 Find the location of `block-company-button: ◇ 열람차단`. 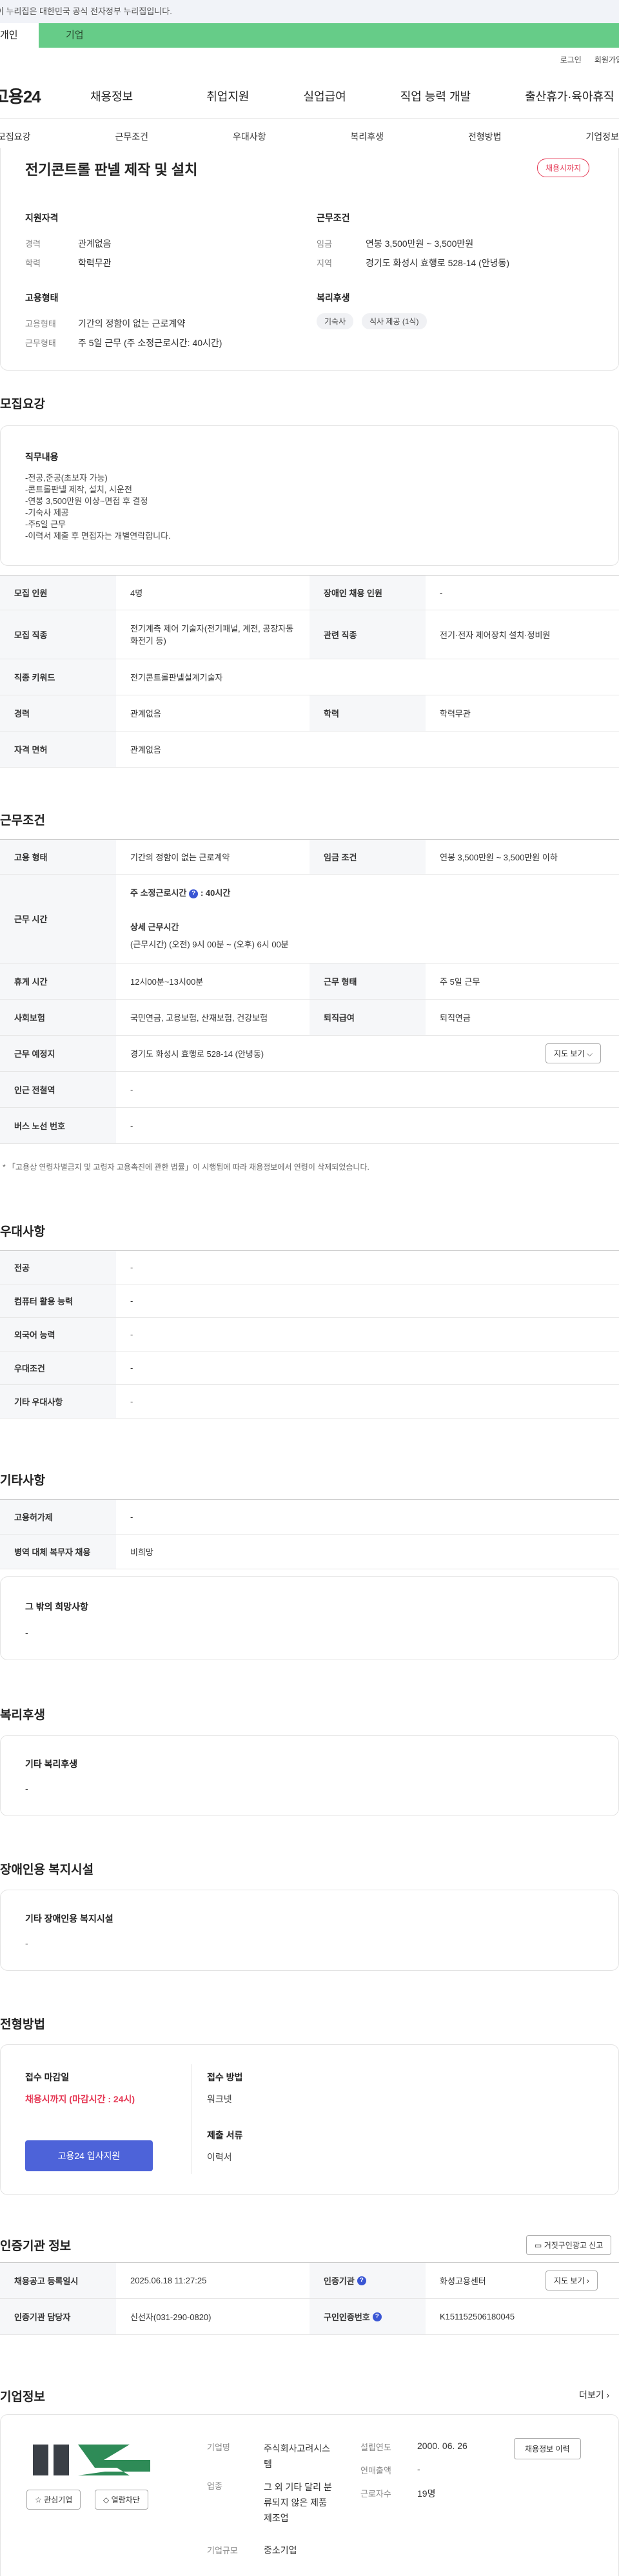

block-company-button: ◇ 열람차단 is located at coordinates (121, 2500).